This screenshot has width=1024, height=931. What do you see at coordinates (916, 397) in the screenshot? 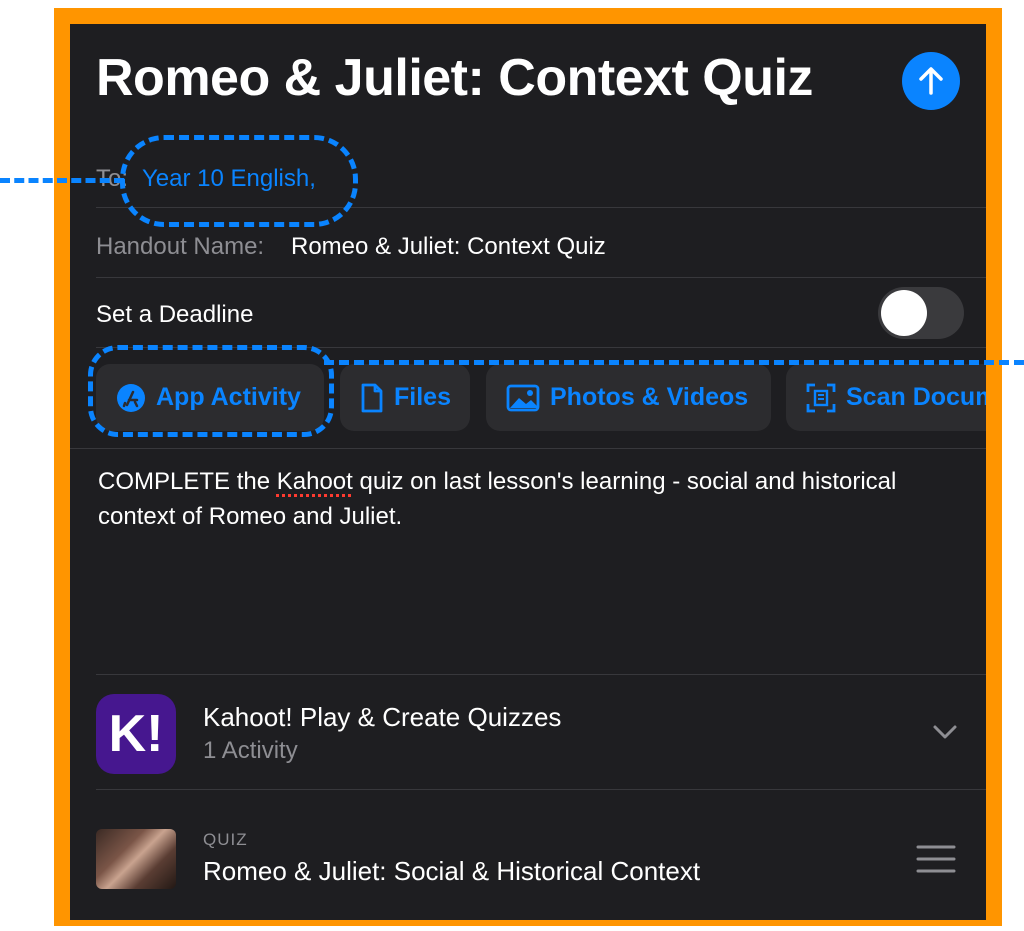
I see `scan-documents-label: Scan Docum` at bounding box center [916, 397].